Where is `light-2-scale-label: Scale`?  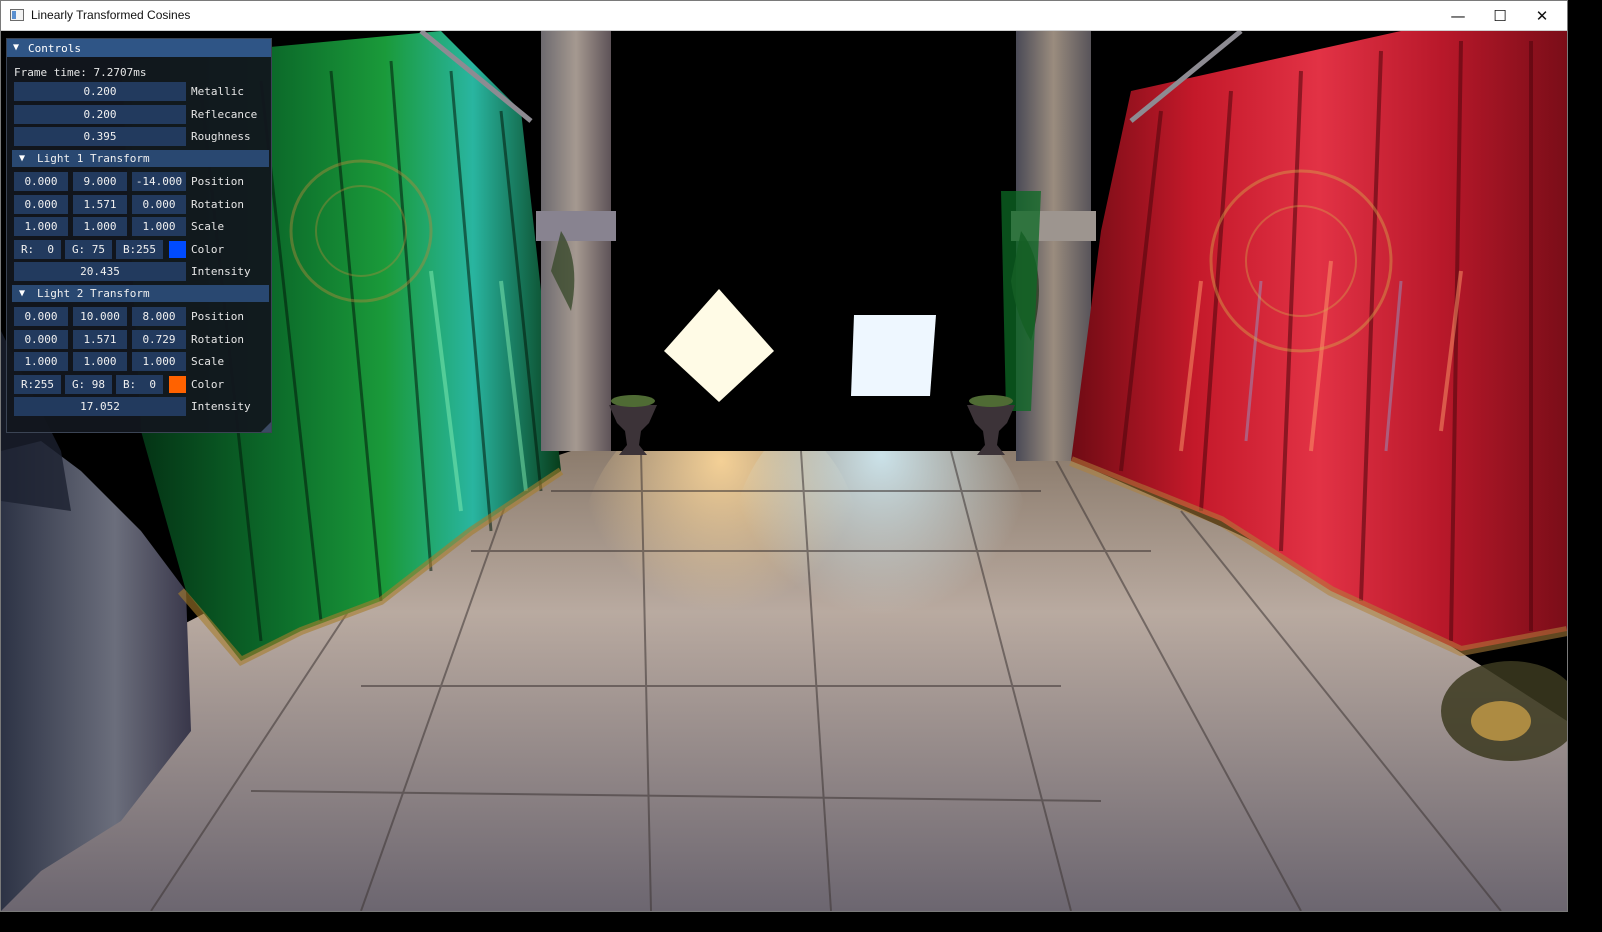 light-2-scale-label: Scale is located at coordinates (208, 361).